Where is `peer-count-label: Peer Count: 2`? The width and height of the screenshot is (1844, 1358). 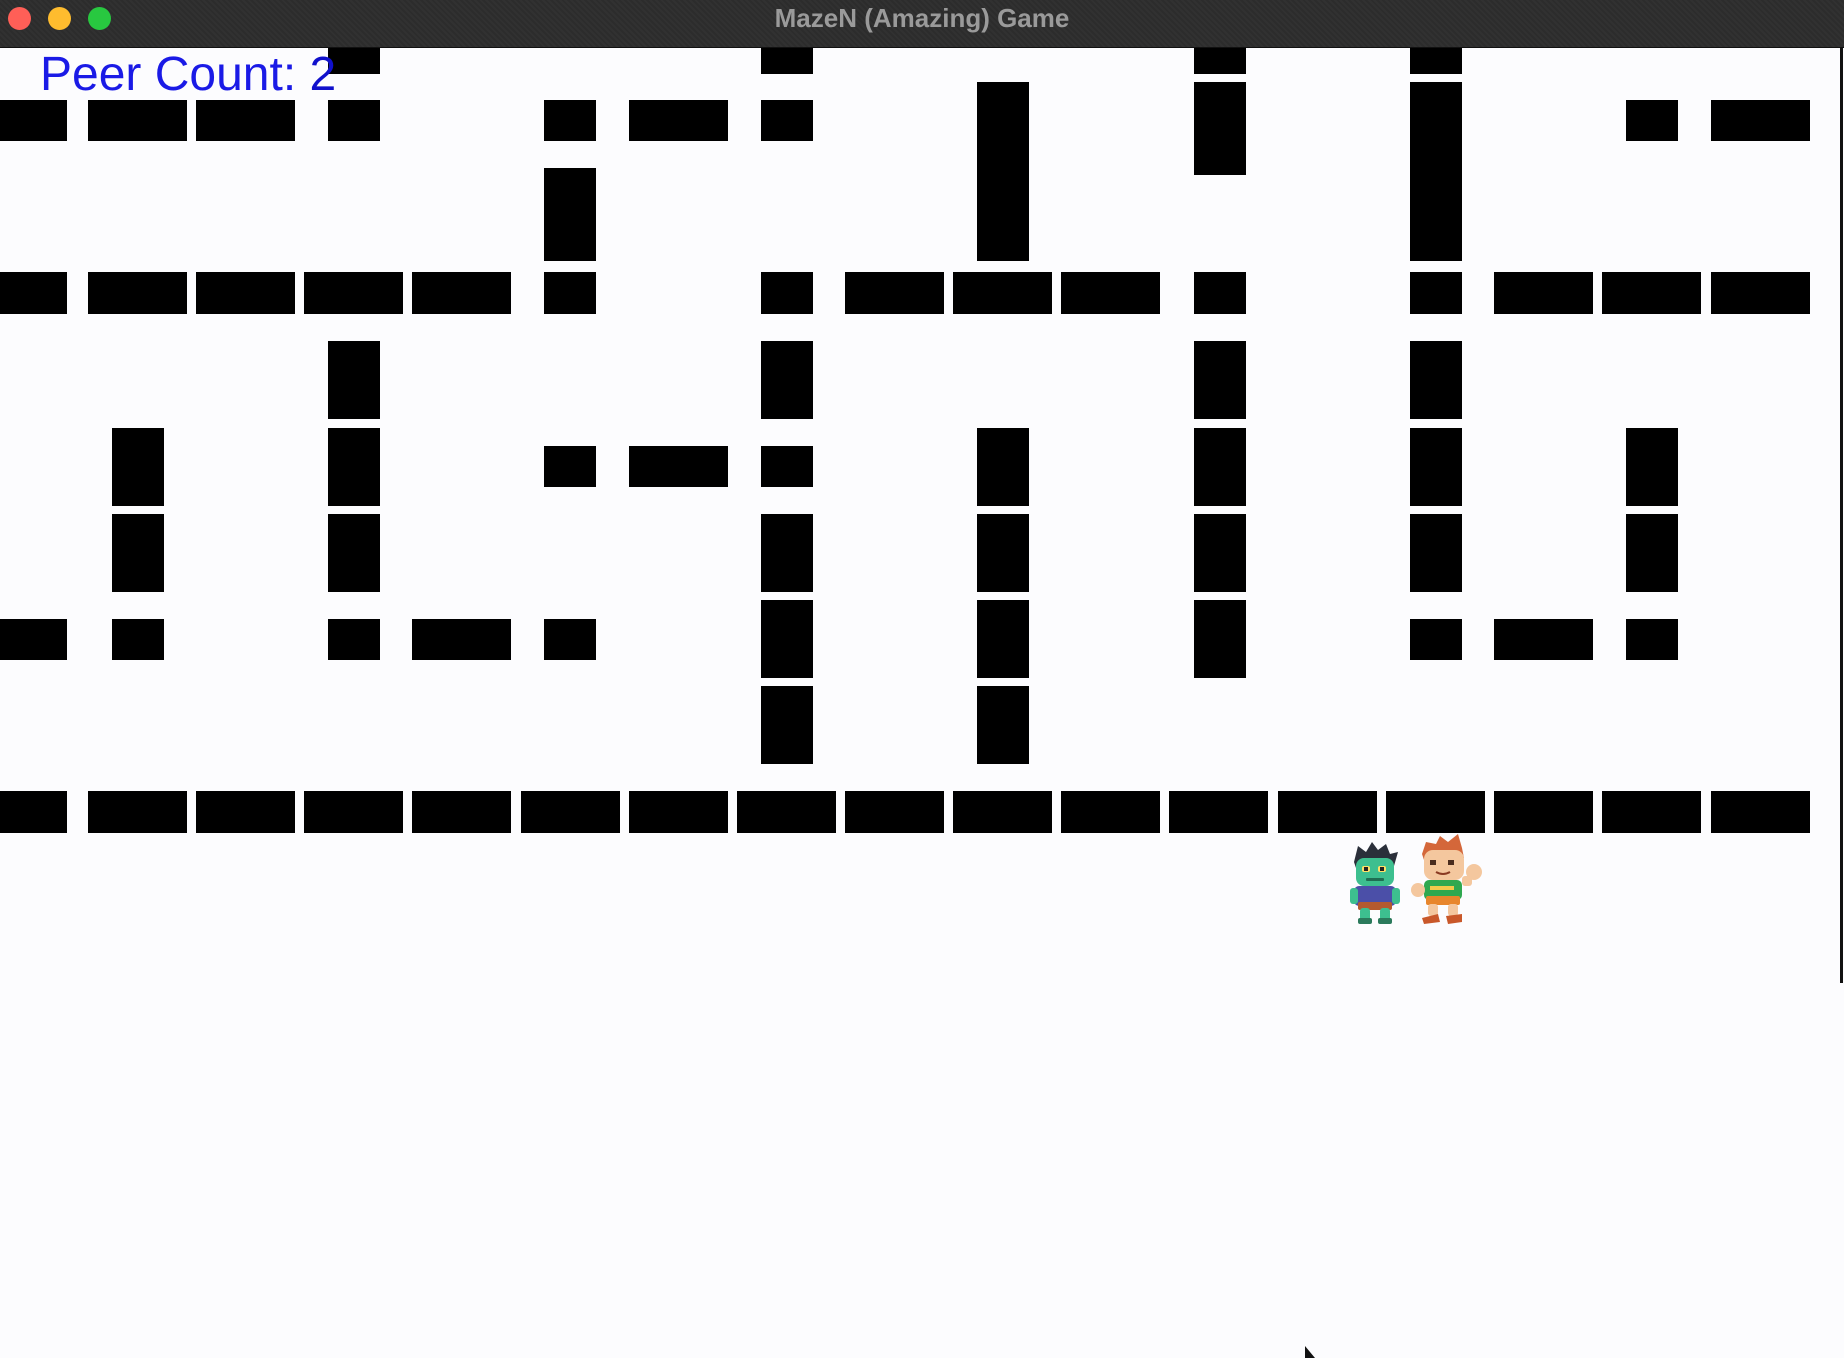
peer-count-label: Peer Count: 2 is located at coordinates (188, 75).